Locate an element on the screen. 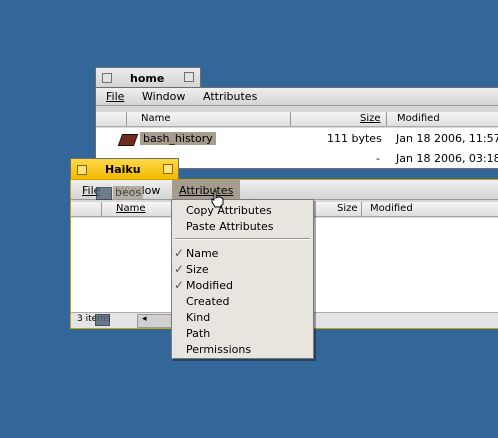  file-size: 111 bytes is located at coordinates (354, 138).